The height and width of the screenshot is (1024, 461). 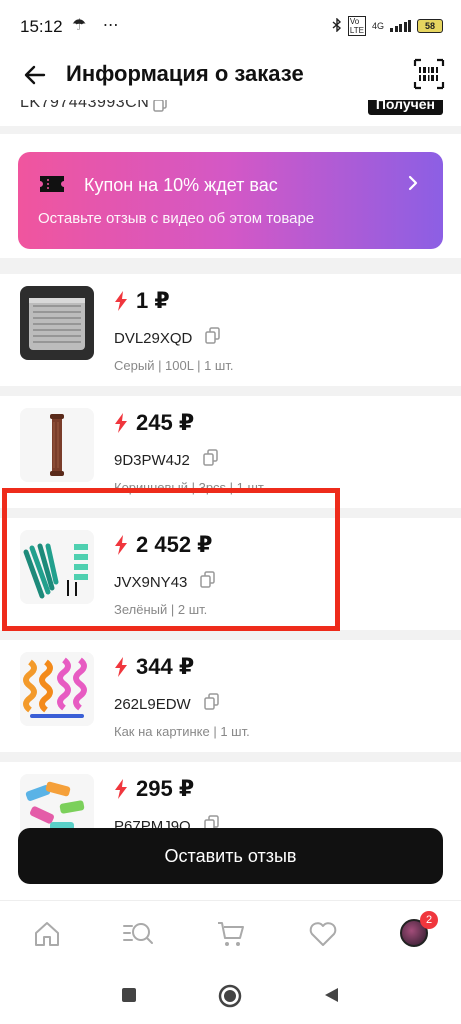 I want to click on nav-cart, so click(x=231, y=934).